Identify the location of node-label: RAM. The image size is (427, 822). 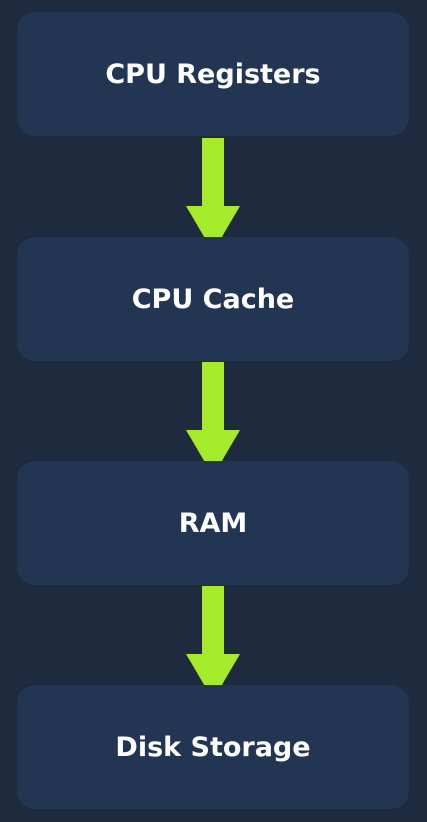
(213, 523).